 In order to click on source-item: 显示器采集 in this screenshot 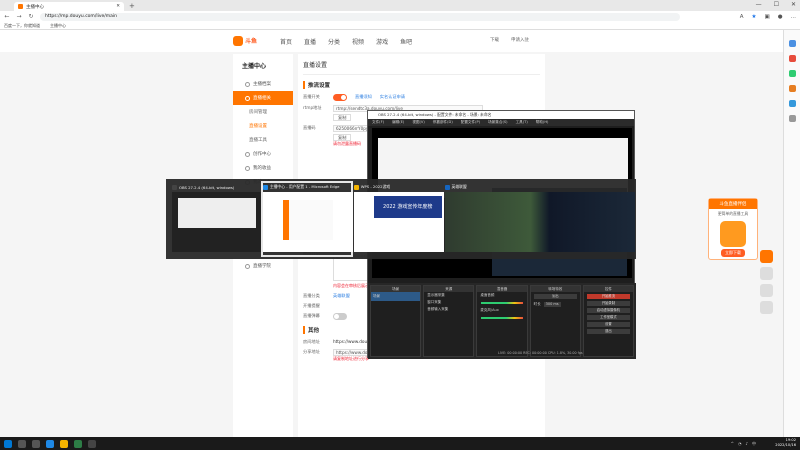, I will do `click(448, 295)`.